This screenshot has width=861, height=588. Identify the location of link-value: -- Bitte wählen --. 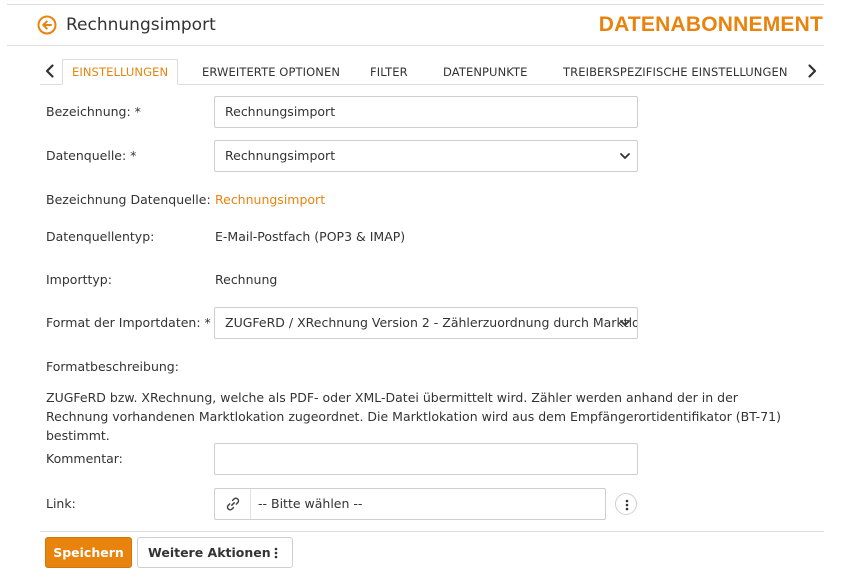
(310, 503).